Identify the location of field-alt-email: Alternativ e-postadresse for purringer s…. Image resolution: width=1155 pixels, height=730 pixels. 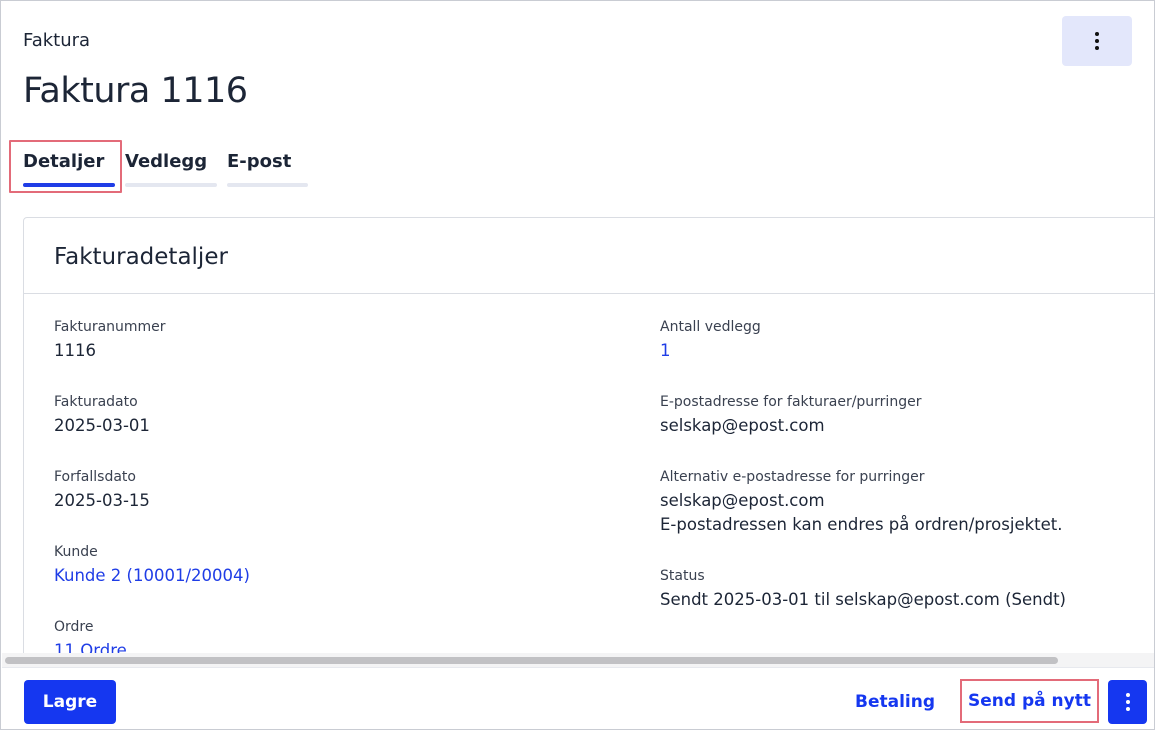
(861, 502).